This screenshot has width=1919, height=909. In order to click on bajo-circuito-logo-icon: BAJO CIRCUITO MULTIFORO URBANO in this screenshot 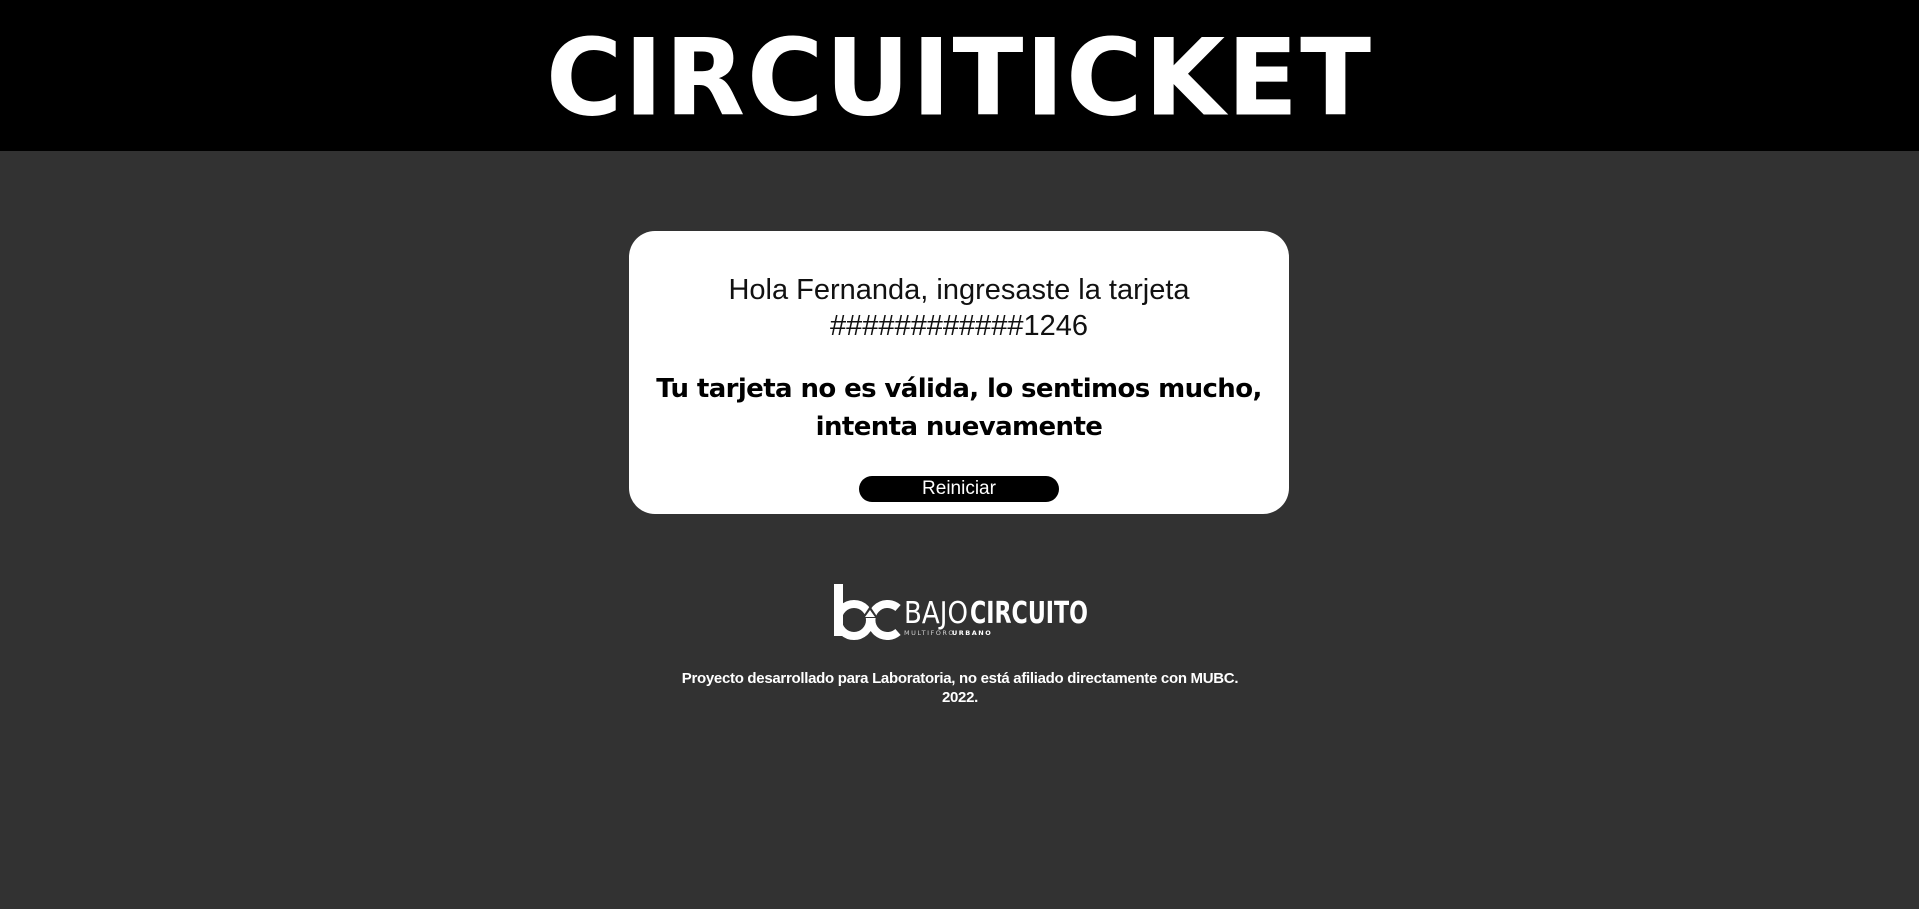, I will do `click(961, 612)`.